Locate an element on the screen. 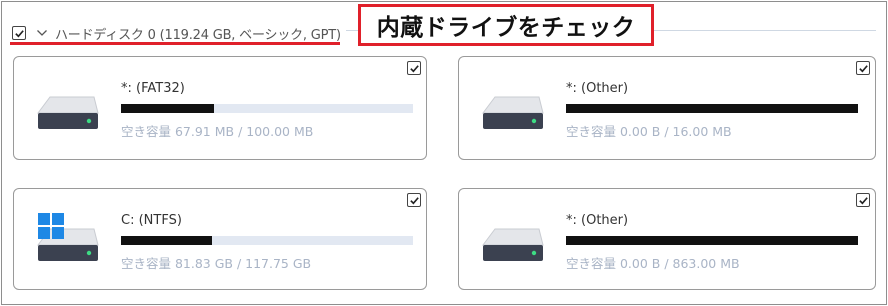 This screenshot has height=306, width=888. partition-usage: 空き容量 0.00 B / 863.00 MB is located at coordinates (653, 263).